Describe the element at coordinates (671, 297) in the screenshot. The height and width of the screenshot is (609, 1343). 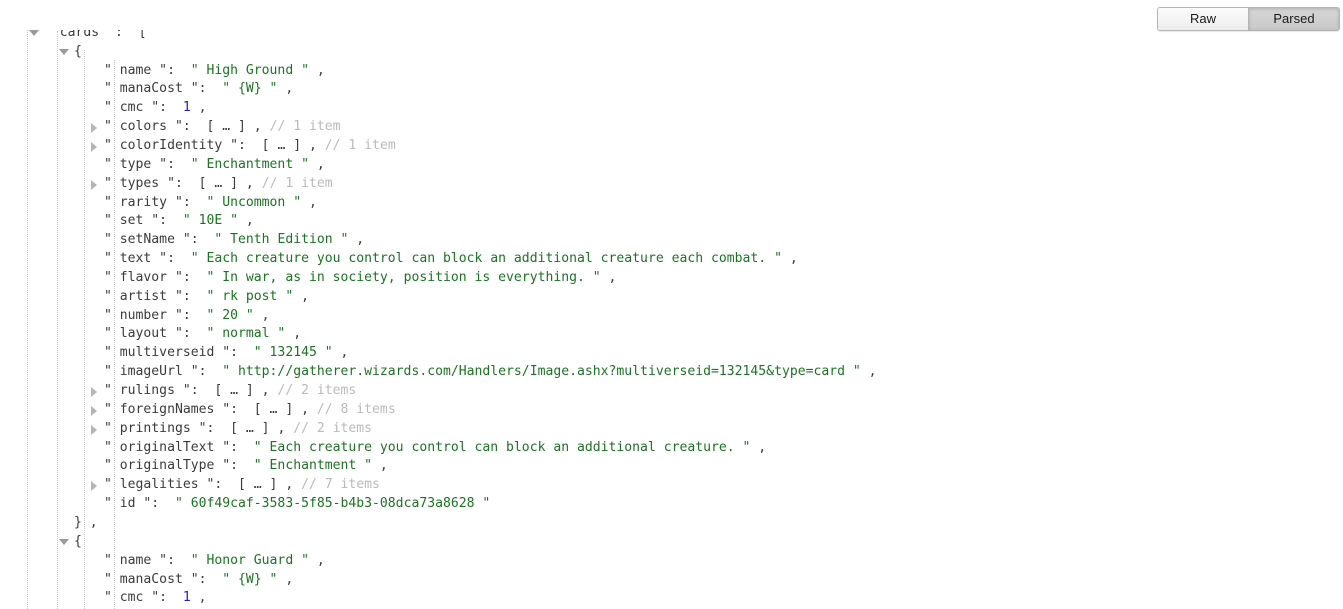
I see `json-row: " artist ": " rk post " ,` at that location.